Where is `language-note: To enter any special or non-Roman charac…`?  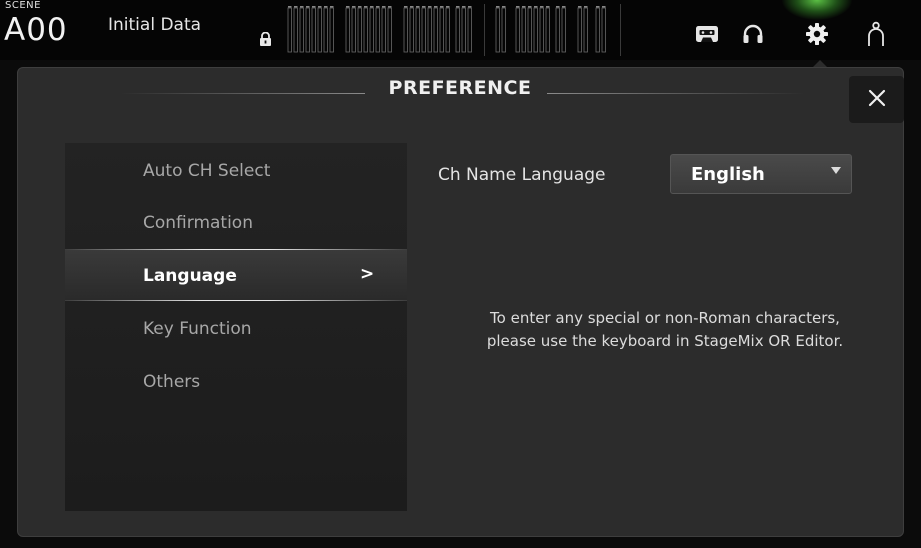 language-note: To enter any special or non-Roman charac… is located at coordinates (665, 330).